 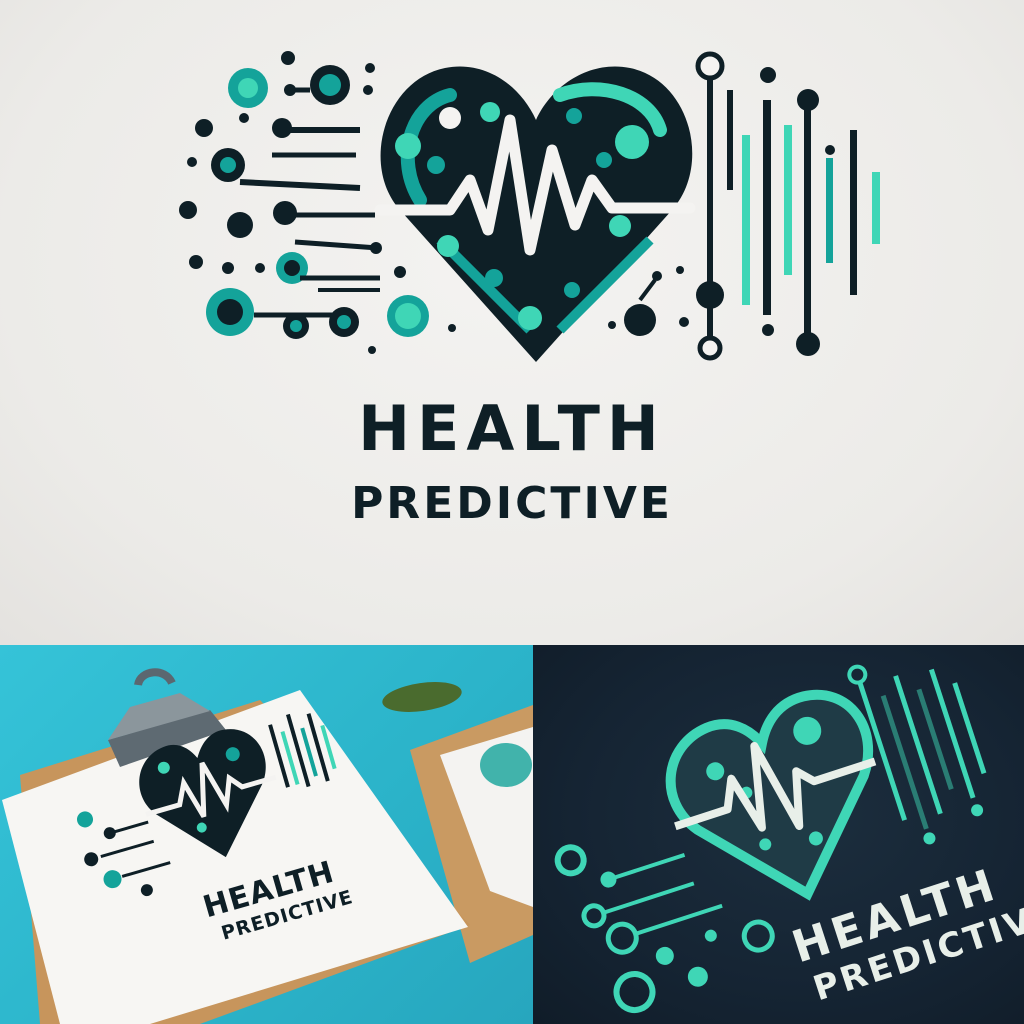 What do you see at coordinates (512, 428) in the screenshot?
I see `brand-word-health: HEALTH` at bounding box center [512, 428].